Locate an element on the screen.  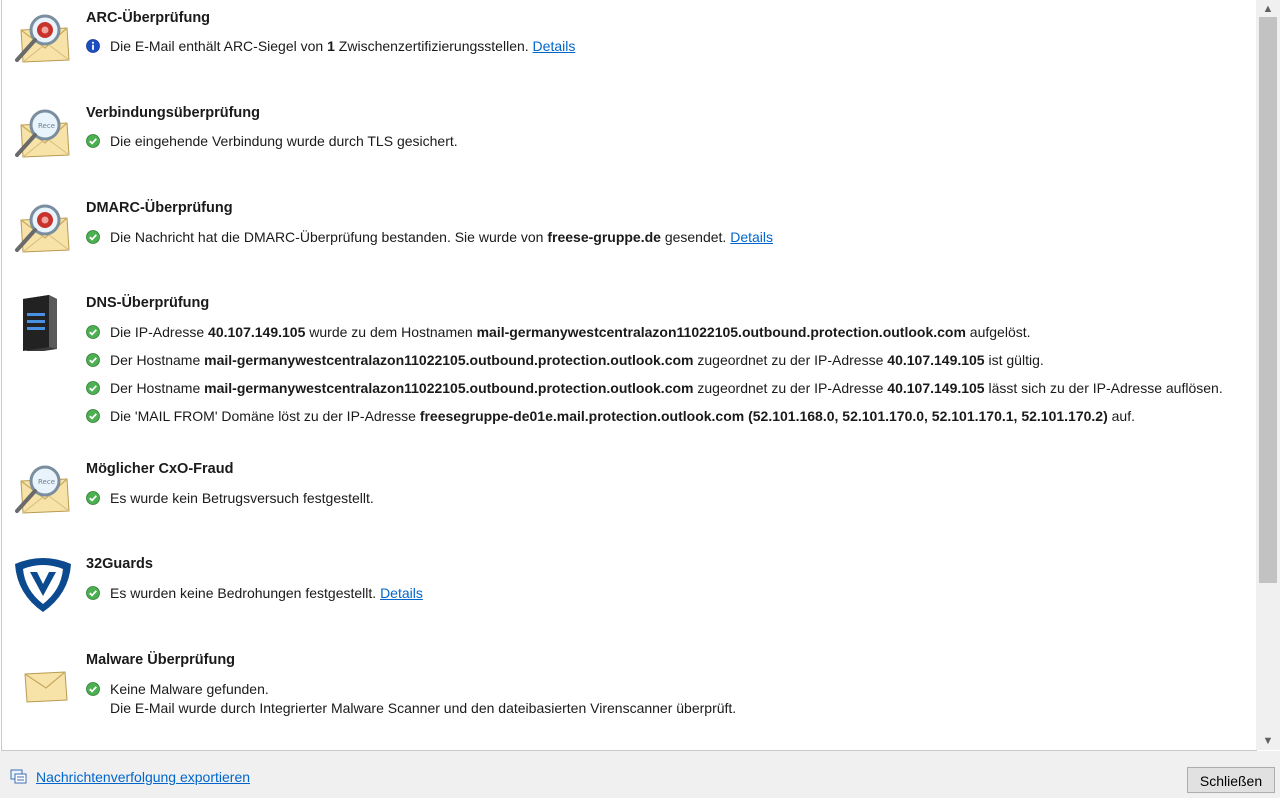
scroll-down-icon: ▼ is located at coordinates (1268, 741).